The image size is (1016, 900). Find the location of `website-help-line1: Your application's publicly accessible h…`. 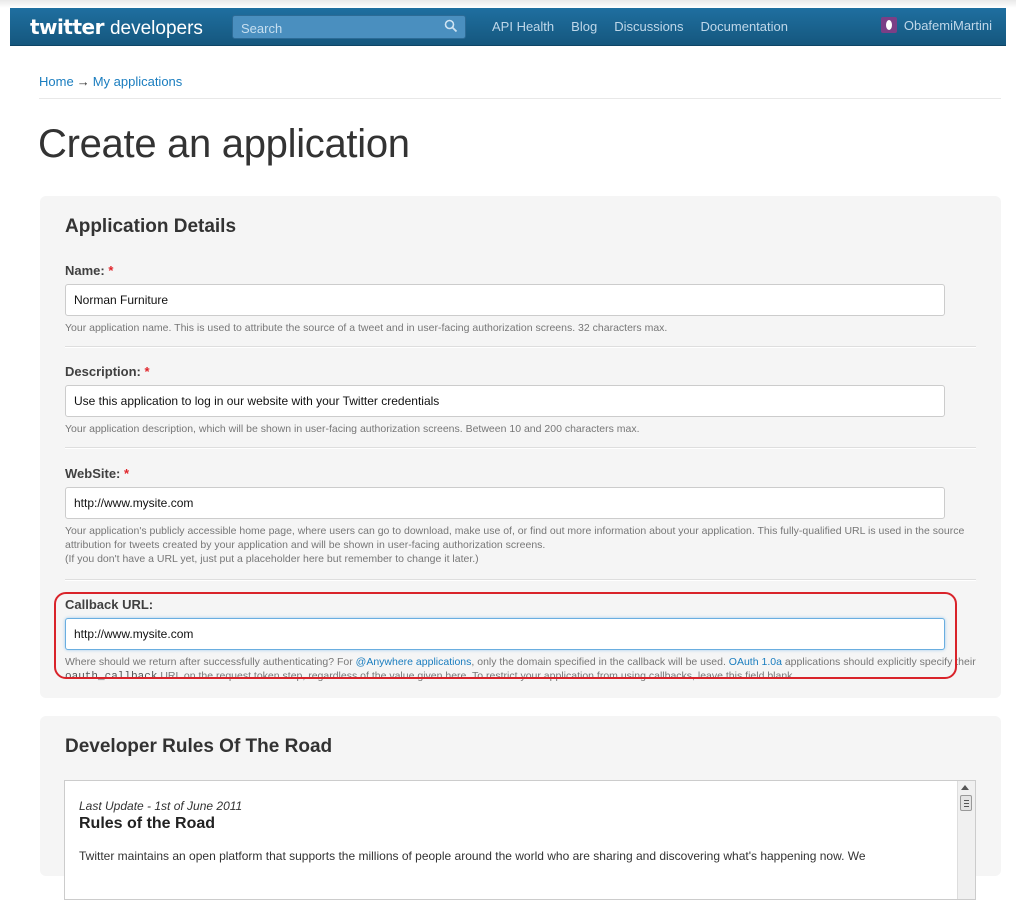

website-help-line1: Your application's publicly accessible h… is located at coordinates (515, 538).